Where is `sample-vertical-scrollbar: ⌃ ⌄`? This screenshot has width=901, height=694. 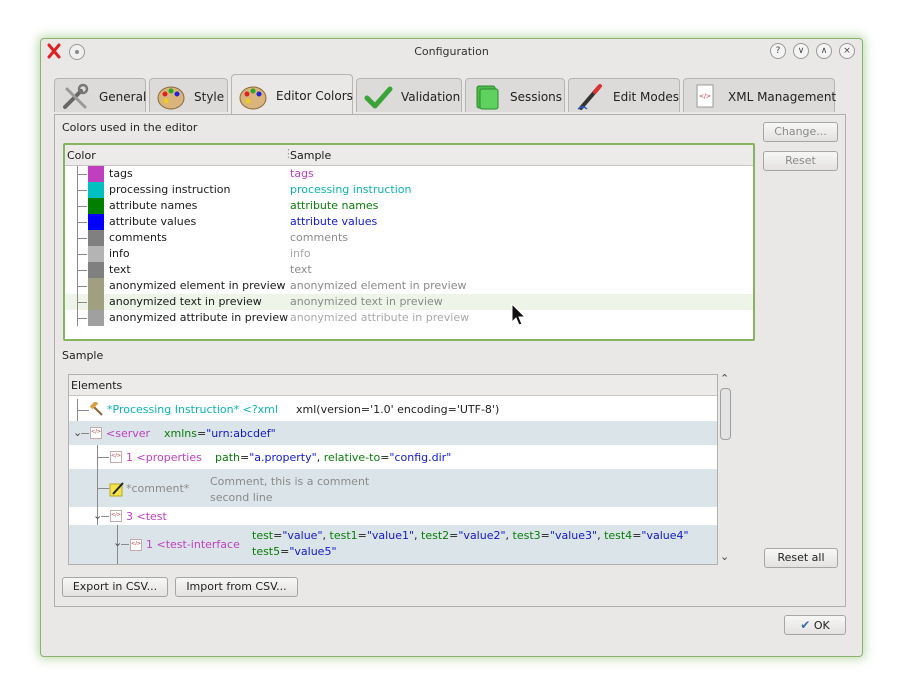
sample-vertical-scrollbar: ⌃ ⌄ is located at coordinates (725, 468).